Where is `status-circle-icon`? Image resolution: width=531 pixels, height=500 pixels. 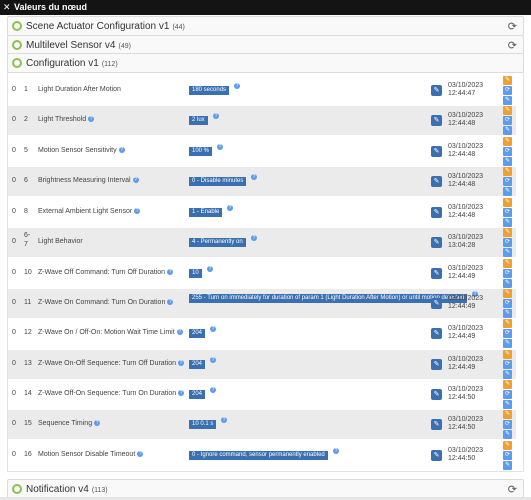
status-circle-icon is located at coordinates (17, 26).